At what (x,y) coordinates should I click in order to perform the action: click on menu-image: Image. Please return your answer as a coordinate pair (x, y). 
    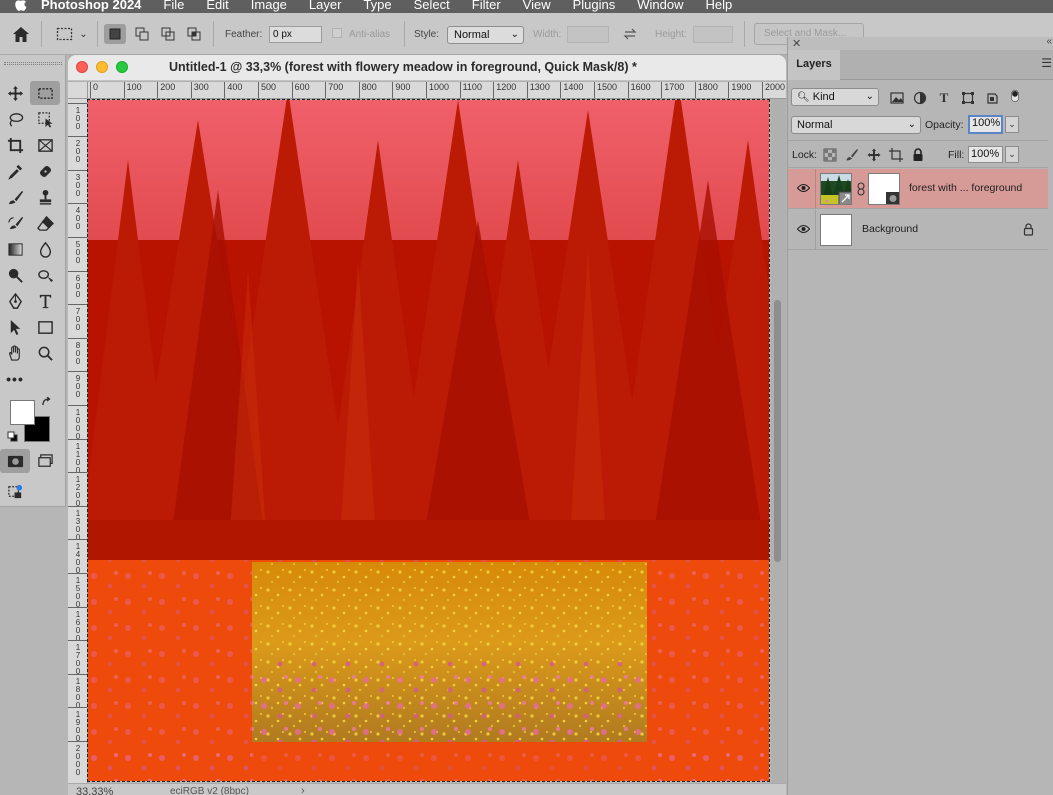
    Looking at the image, I should click on (269, 6).